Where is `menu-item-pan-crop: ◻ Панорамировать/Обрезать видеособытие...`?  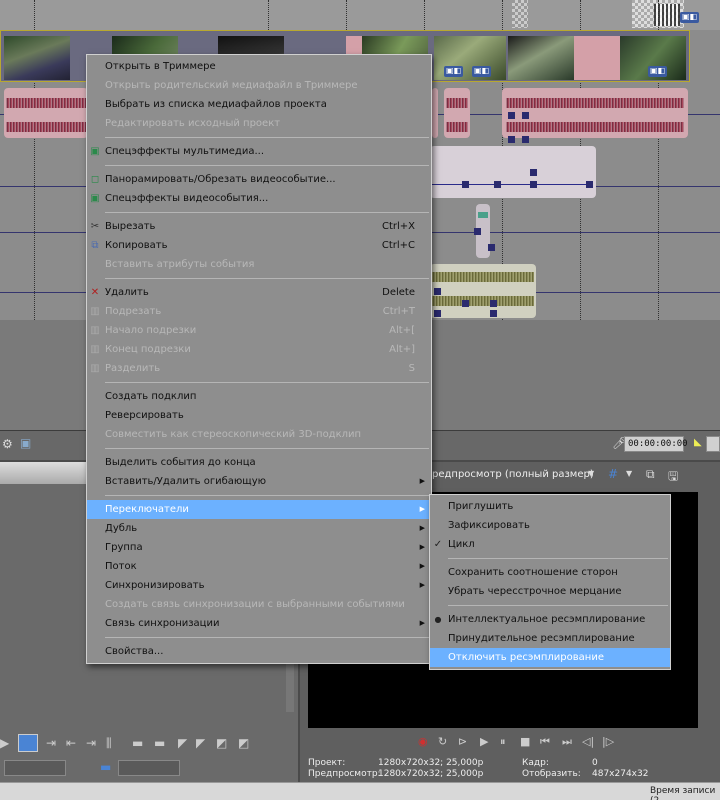 menu-item-pan-crop: ◻ Панорамировать/Обрезать видеособытие... is located at coordinates (259, 179).